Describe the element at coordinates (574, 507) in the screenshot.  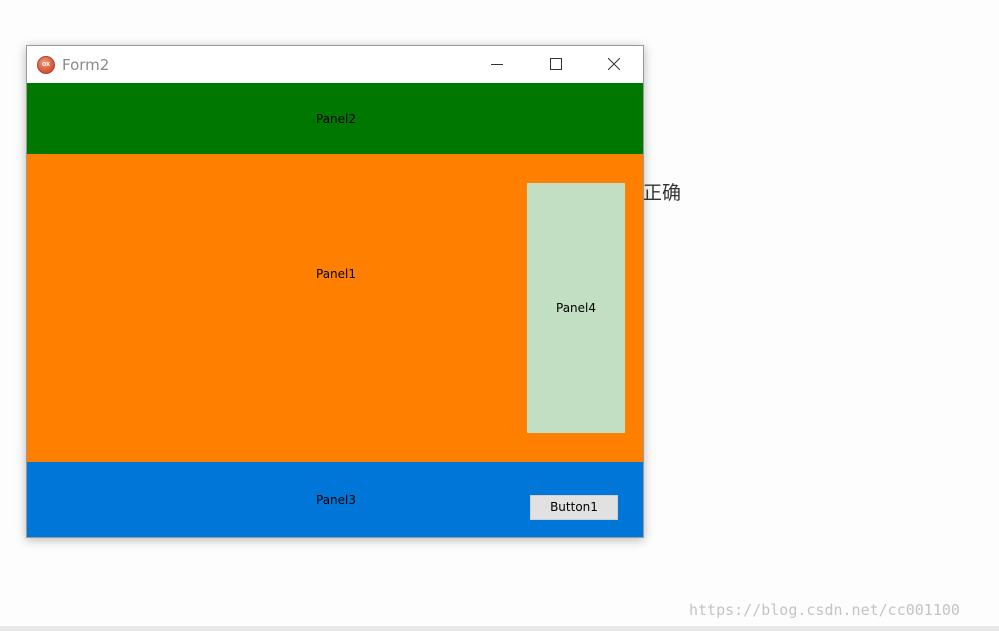
I see `button1: Button1` at that location.